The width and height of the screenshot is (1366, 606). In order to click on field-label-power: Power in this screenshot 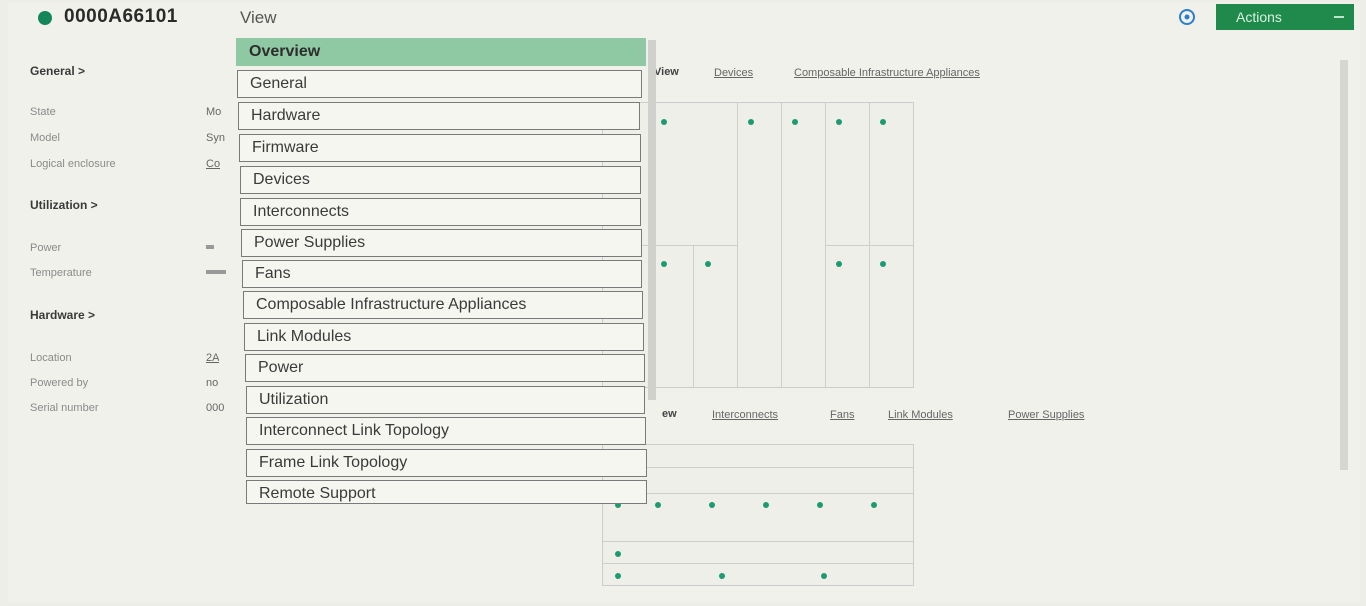, I will do `click(46, 248)`.